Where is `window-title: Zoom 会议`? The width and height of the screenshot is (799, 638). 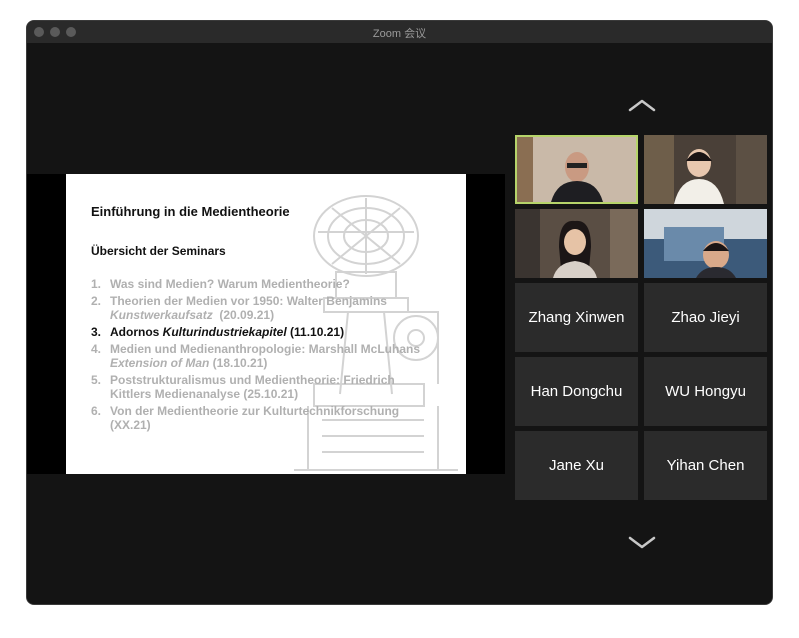
window-title: Zoom 会议 is located at coordinates (399, 34).